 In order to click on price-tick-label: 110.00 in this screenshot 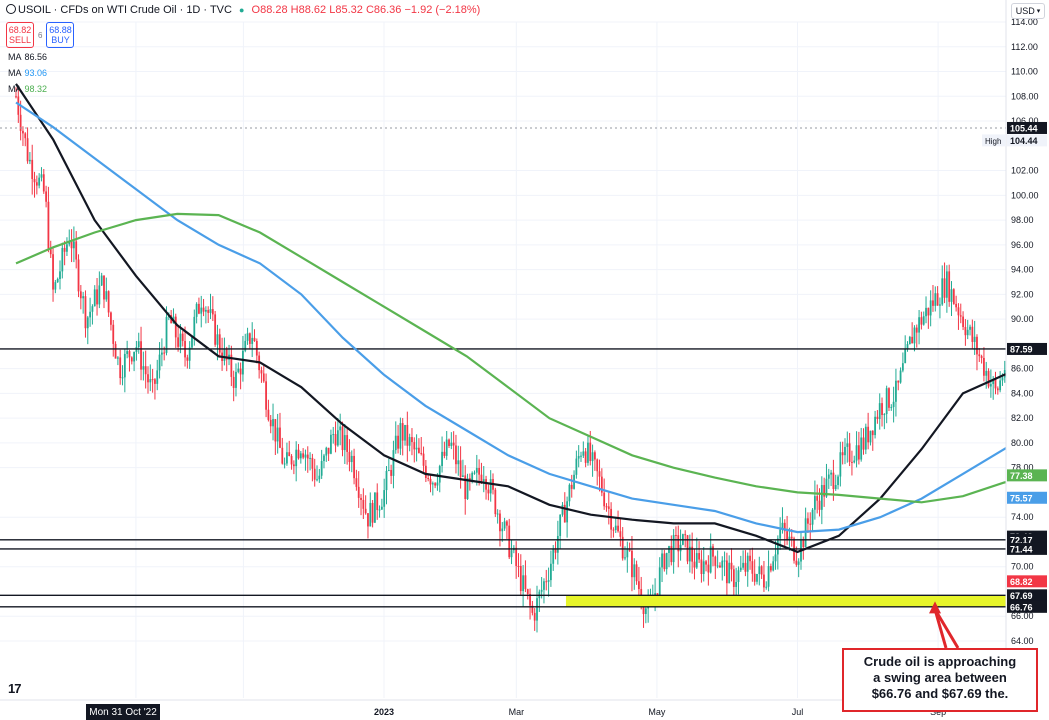, I will do `click(1024, 72)`.